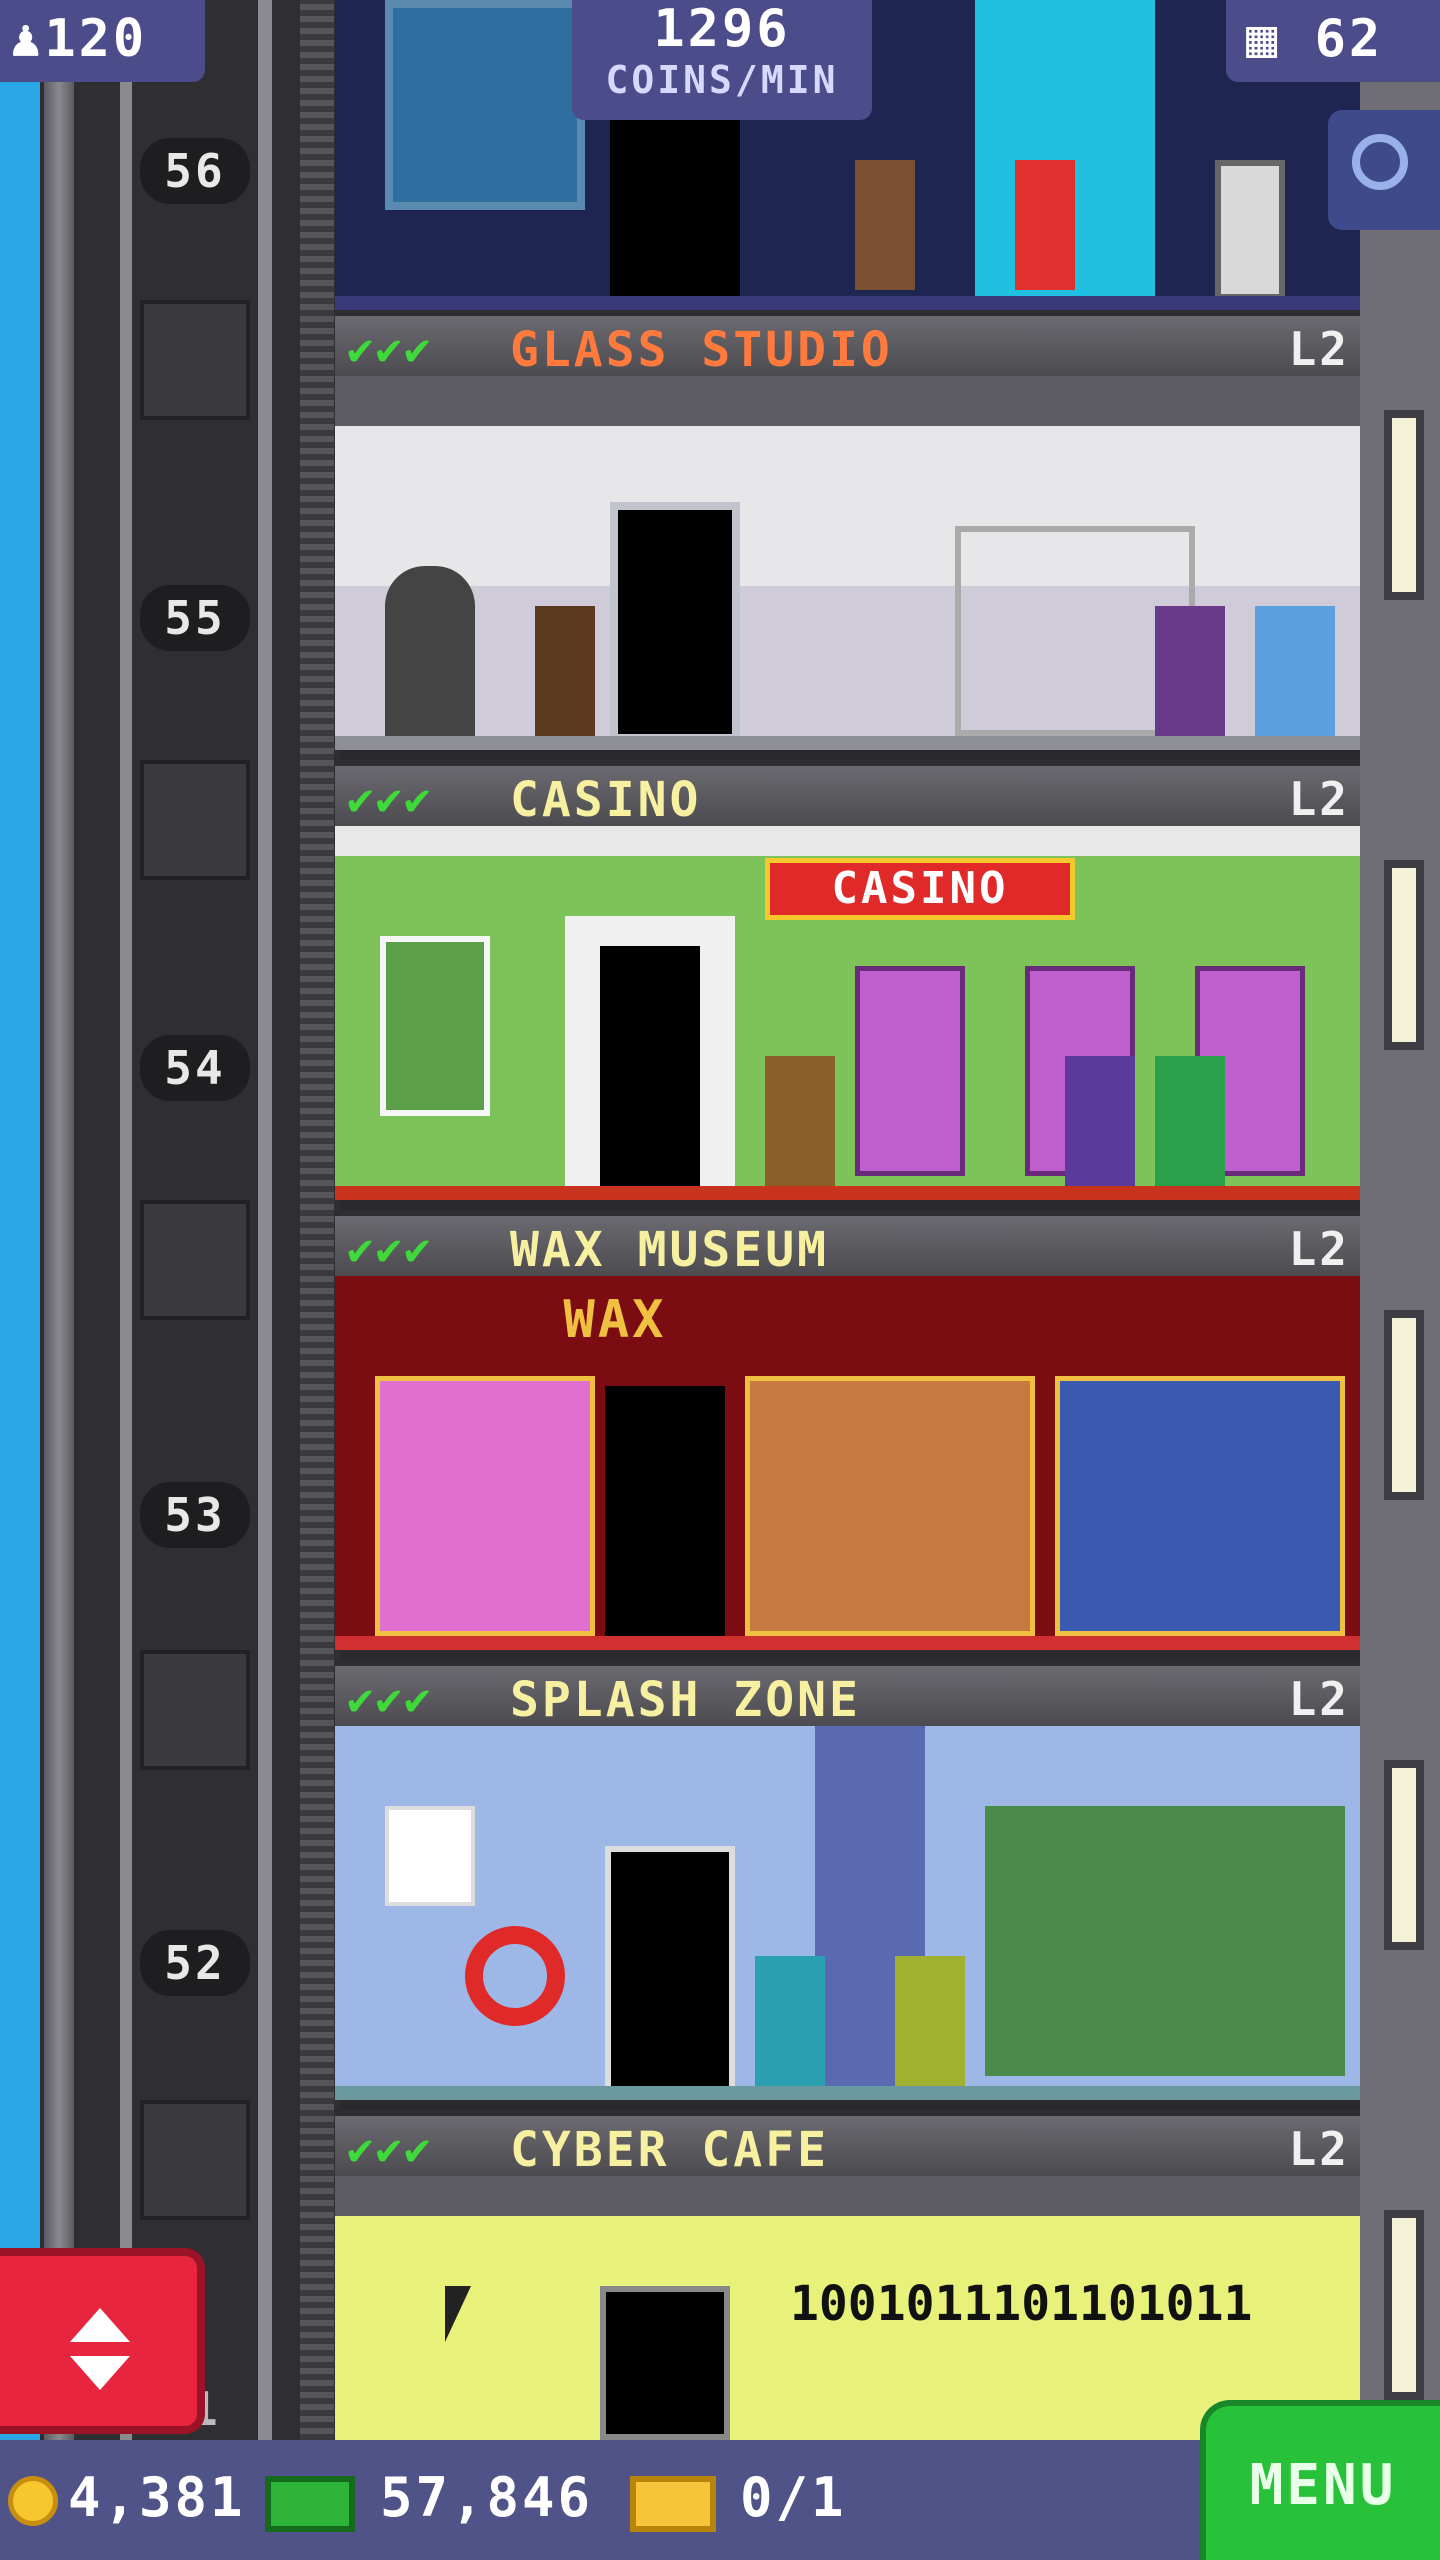  I want to click on notice-poster, so click(430, 1856).